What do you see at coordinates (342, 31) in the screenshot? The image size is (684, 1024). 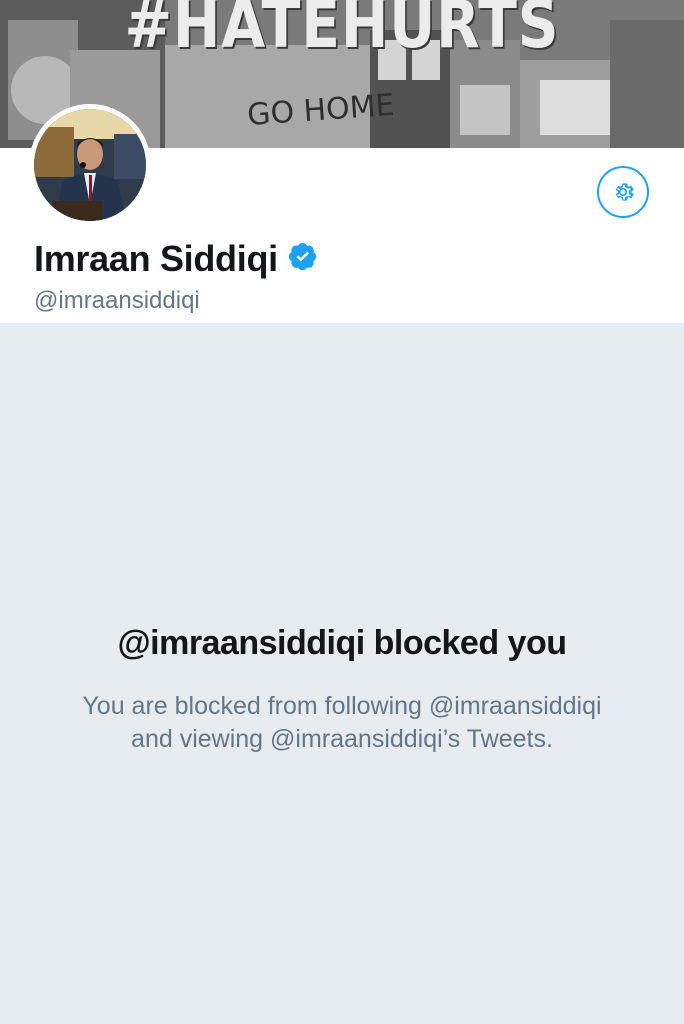 I see `banner-hashtag: #HATEHURTS` at bounding box center [342, 31].